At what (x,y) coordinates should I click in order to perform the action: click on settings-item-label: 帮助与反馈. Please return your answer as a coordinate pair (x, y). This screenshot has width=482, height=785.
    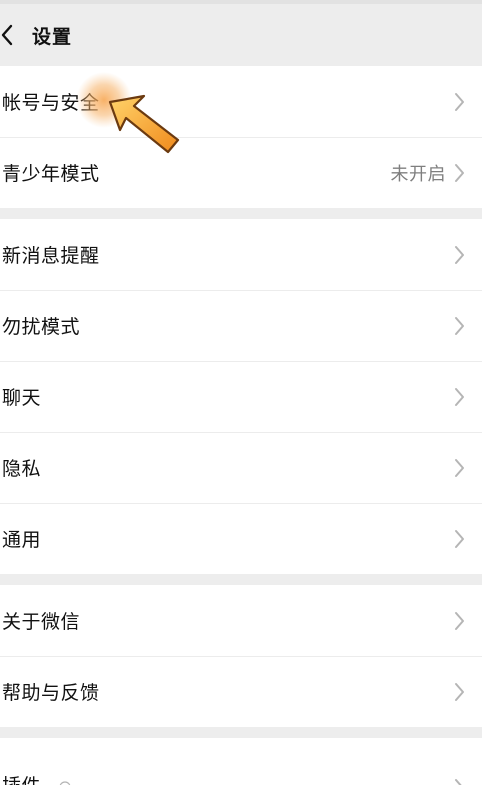
    Looking at the image, I should click on (51, 693).